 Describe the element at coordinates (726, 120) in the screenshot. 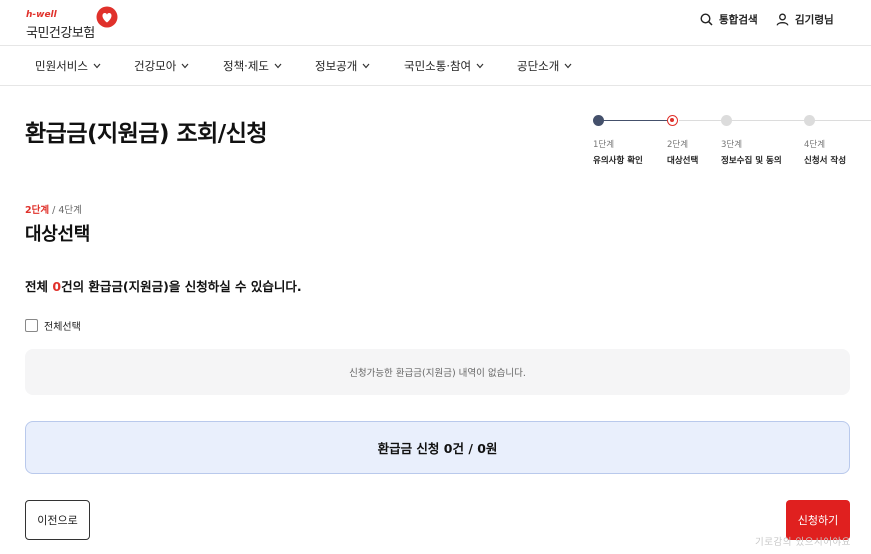

I see `step-3-dot` at that location.